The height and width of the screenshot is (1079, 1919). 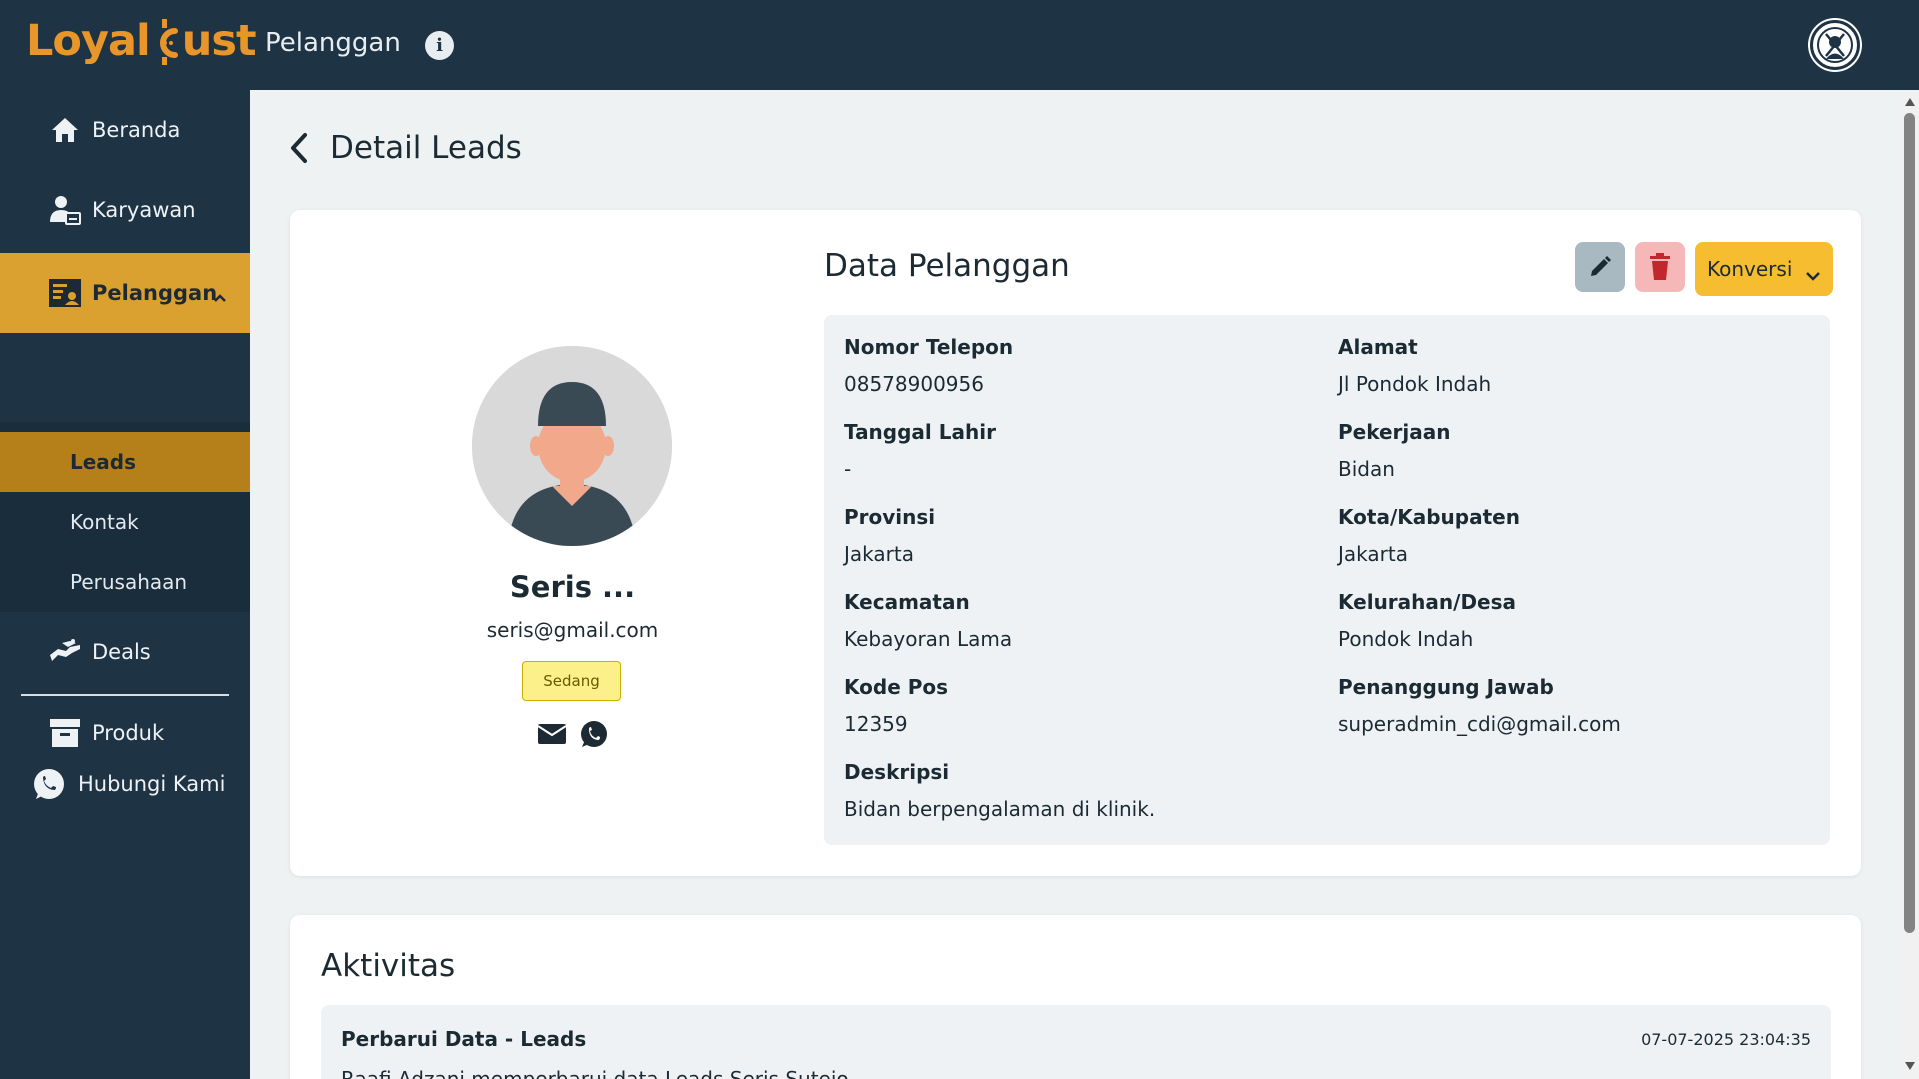 What do you see at coordinates (1000, 809) in the screenshot?
I see `field-value: Bidan berpengalaman di klinik.` at bounding box center [1000, 809].